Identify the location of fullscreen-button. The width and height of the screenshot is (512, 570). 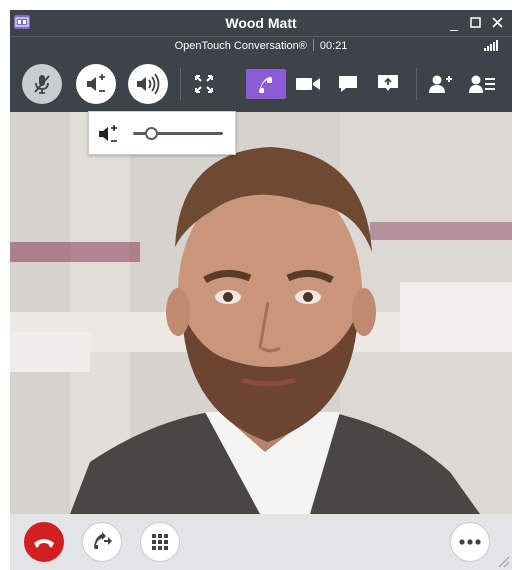
(204, 84).